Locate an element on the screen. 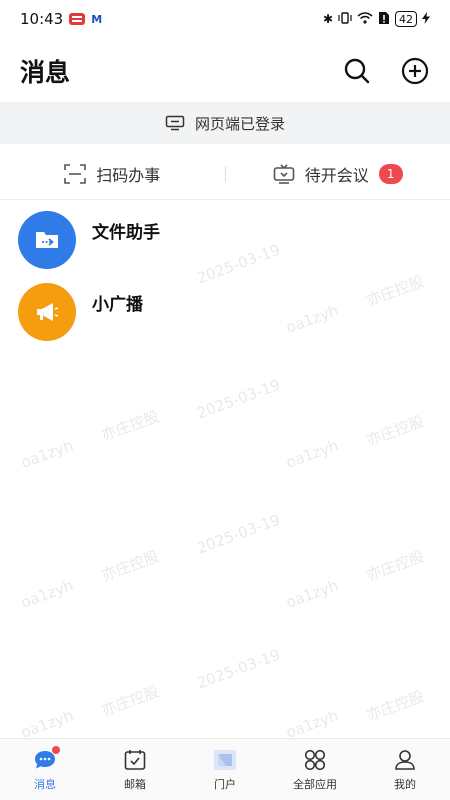 The width and height of the screenshot is (450, 800). folder-transfer-icon is located at coordinates (47, 240).